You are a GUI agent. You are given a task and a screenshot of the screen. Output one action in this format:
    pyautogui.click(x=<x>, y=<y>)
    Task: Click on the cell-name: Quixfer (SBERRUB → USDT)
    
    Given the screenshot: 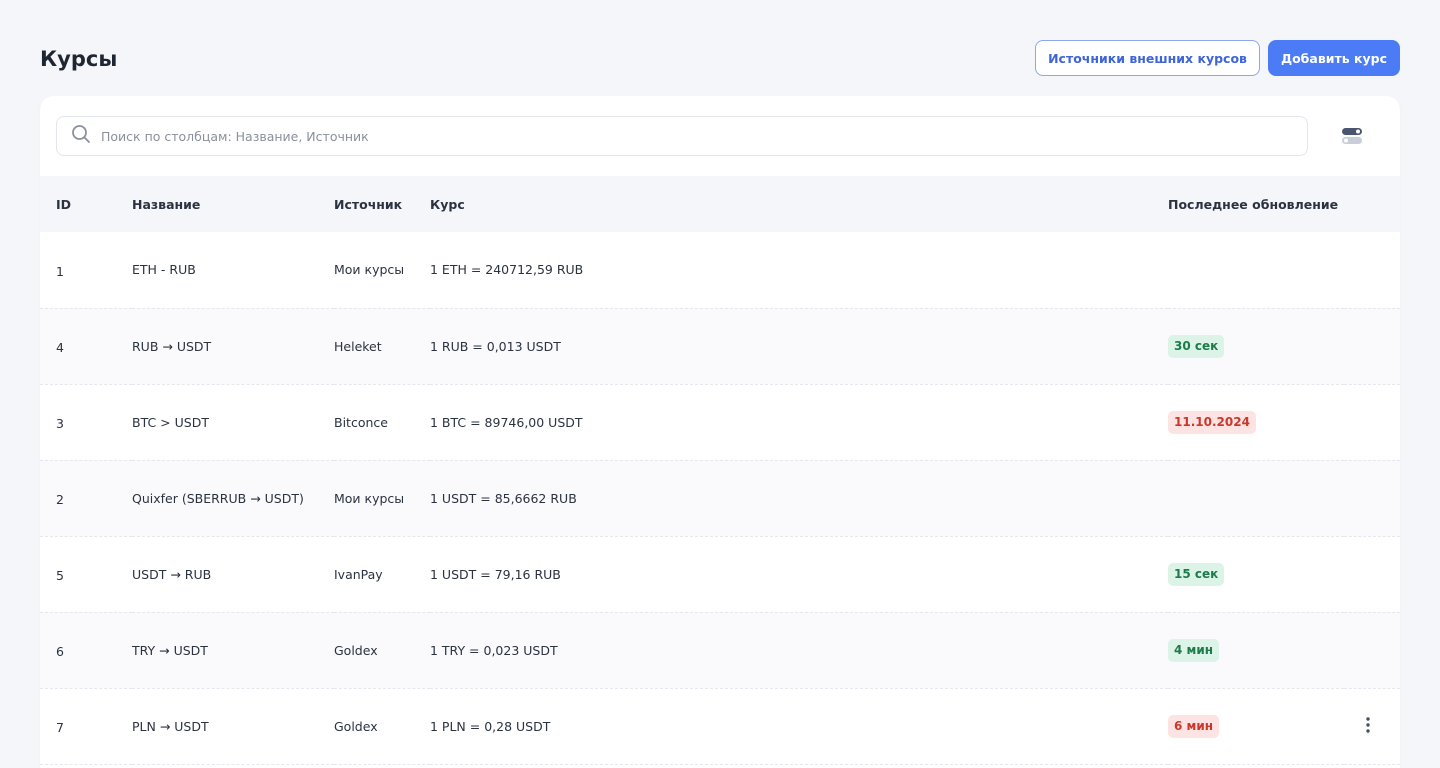 What is the action you would take?
    pyautogui.click(x=218, y=498)
    